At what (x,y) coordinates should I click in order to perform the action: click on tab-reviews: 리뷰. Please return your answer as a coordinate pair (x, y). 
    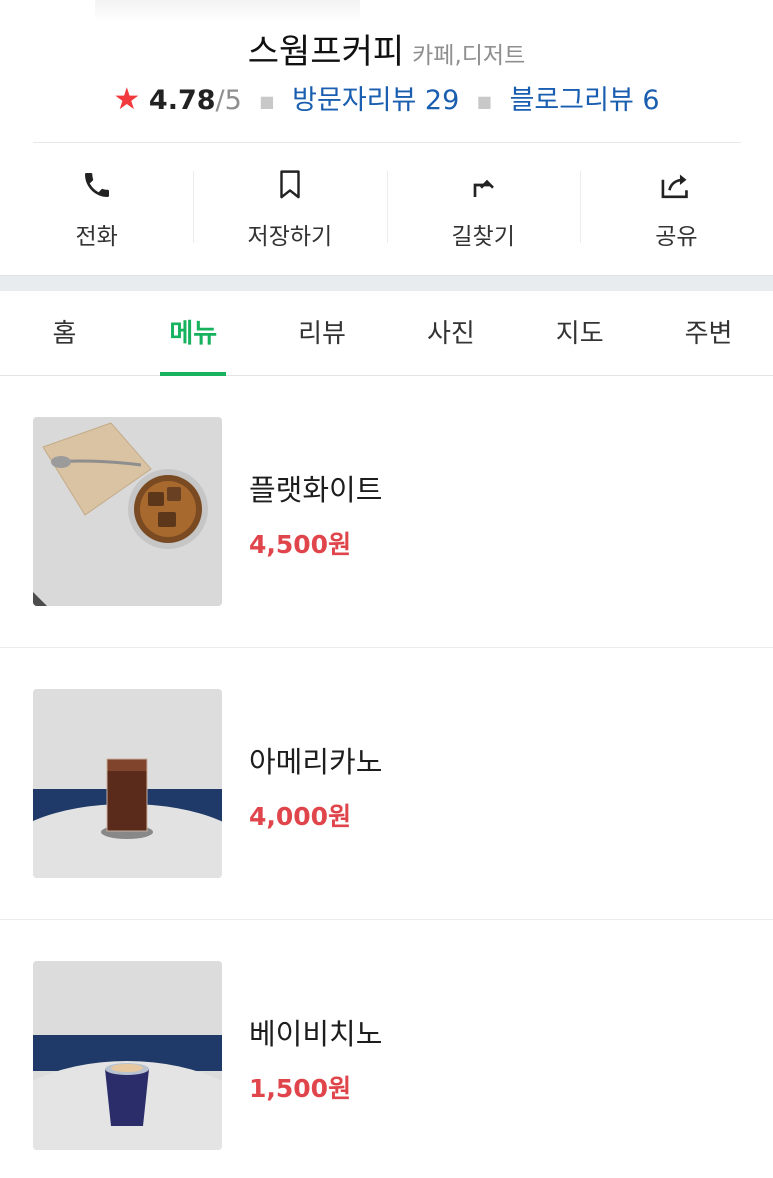
    Looking at the image, I should click on (322, 333).